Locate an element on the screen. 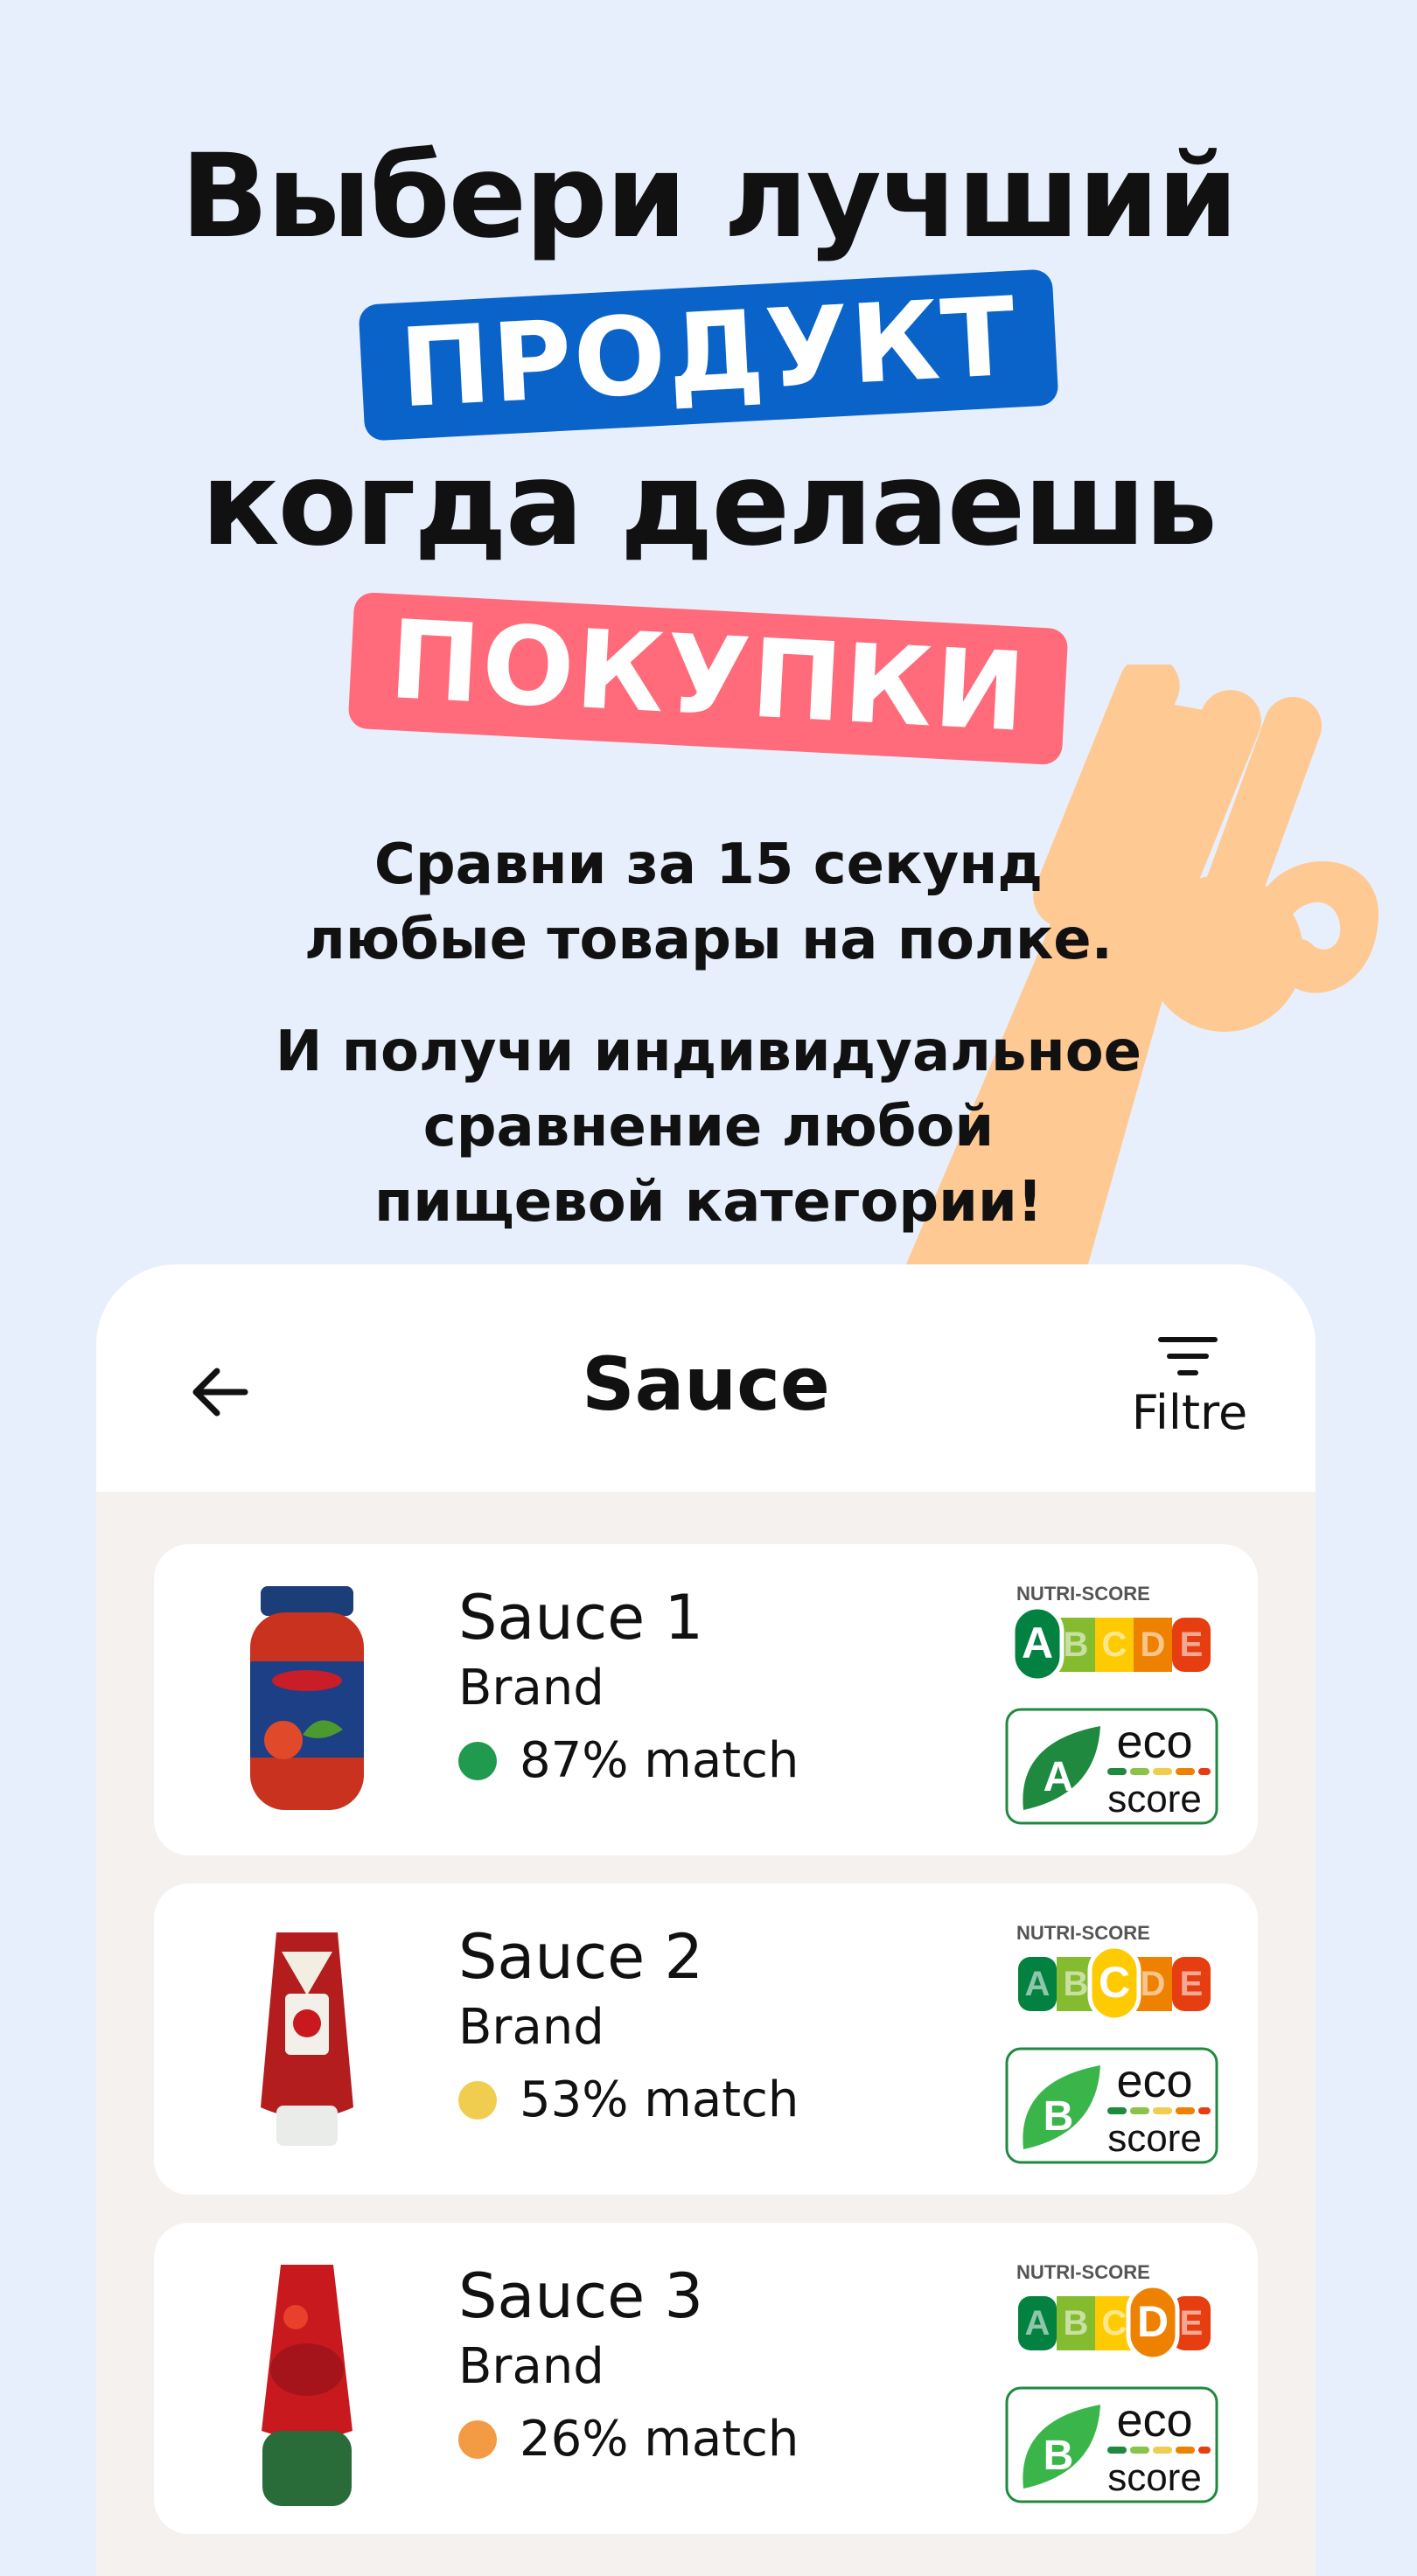  pasta-sauce-jar-icon is located at coordinates (307, 1701).